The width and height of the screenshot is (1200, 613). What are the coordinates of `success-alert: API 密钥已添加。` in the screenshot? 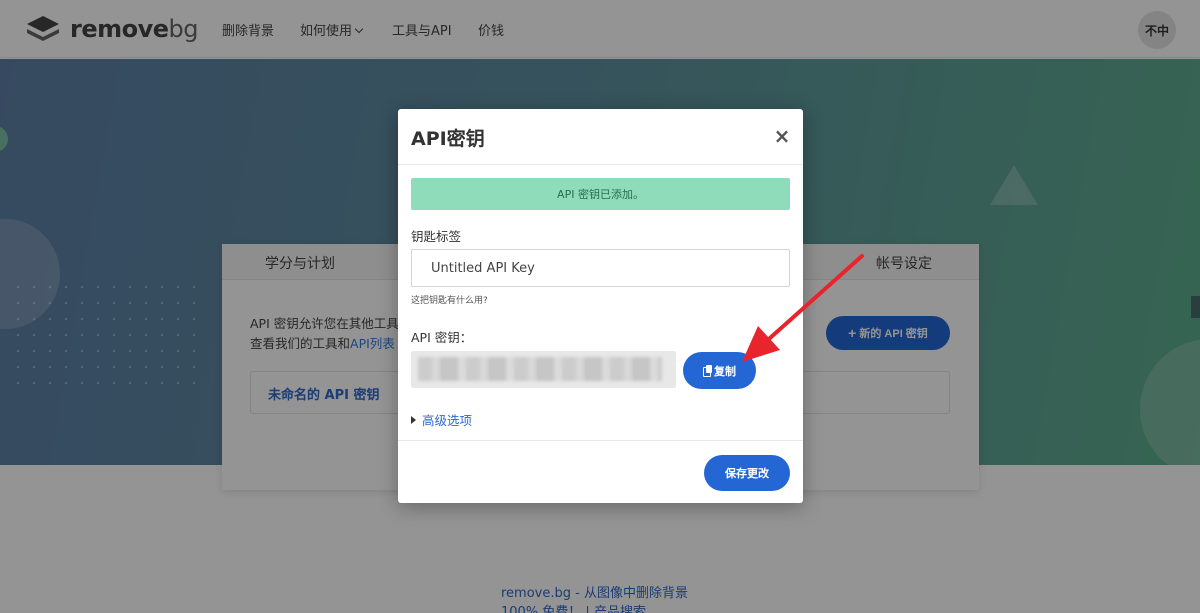 It's located at (600, 194).